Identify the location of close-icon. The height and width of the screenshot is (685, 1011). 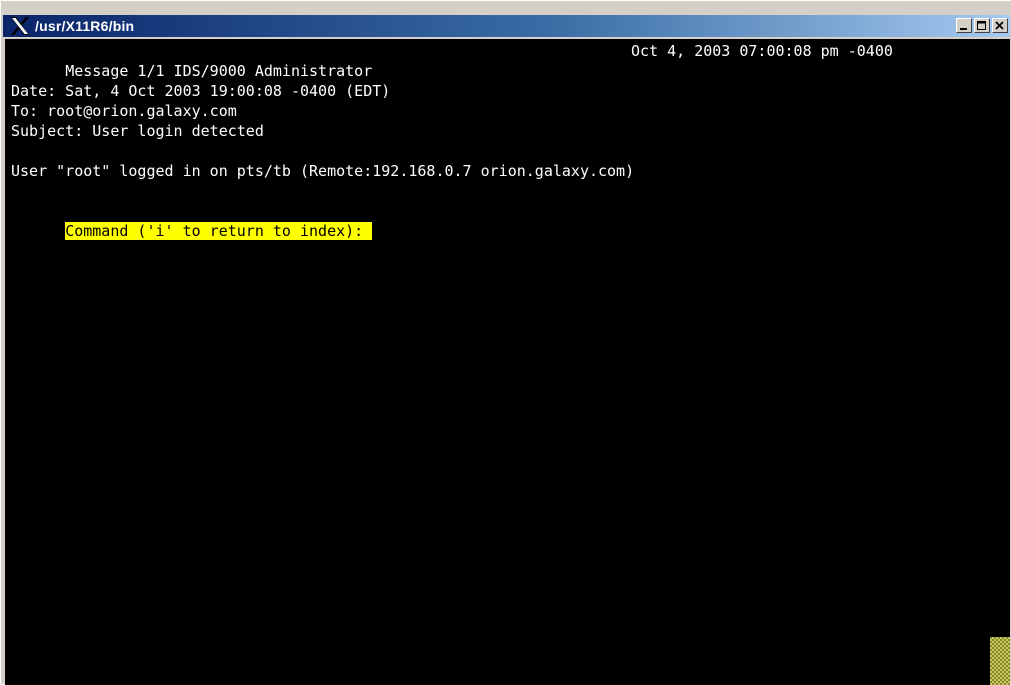
(999, 25).